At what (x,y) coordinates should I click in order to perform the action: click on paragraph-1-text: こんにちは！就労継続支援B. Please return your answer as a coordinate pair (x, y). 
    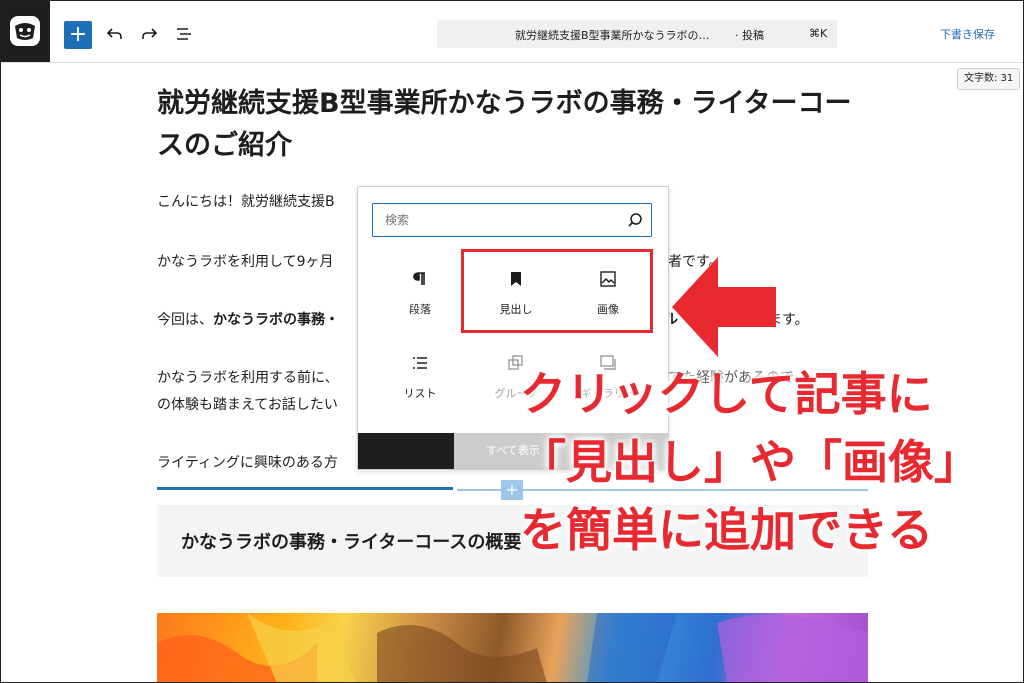
    Looking at the image, I should click on (246, 202).